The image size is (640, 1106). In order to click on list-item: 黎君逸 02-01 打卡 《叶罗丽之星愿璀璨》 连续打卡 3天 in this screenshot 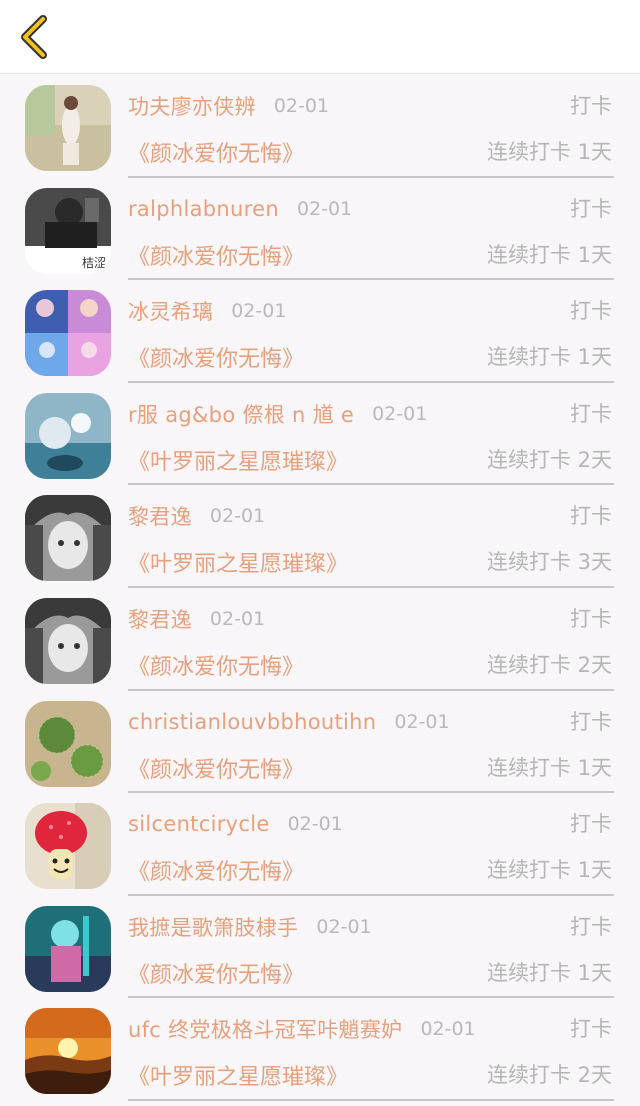, I will do `click(320, 536)`.